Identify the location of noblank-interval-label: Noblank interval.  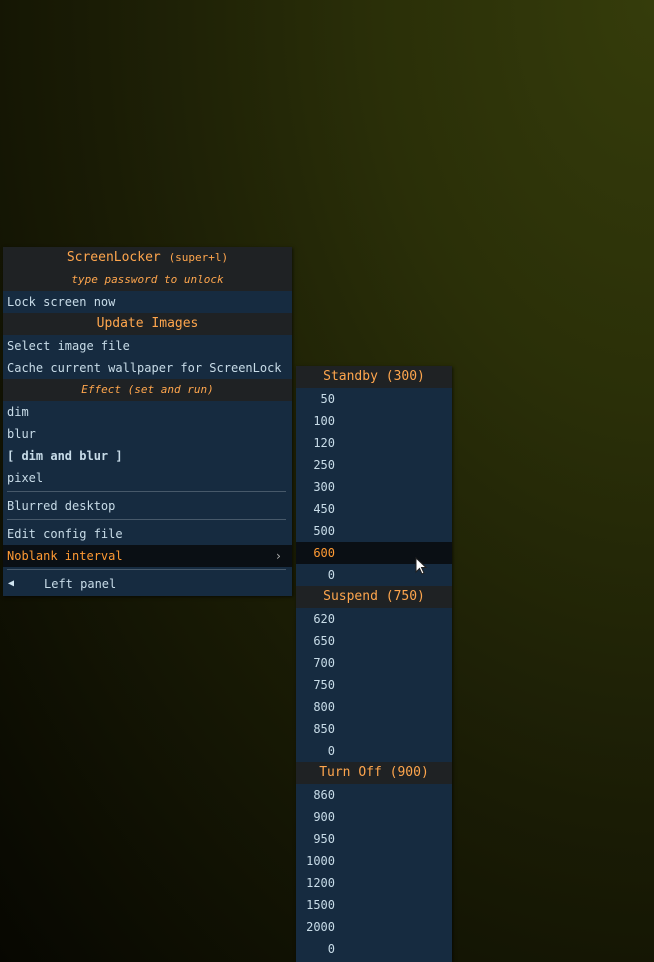
(65, 556).